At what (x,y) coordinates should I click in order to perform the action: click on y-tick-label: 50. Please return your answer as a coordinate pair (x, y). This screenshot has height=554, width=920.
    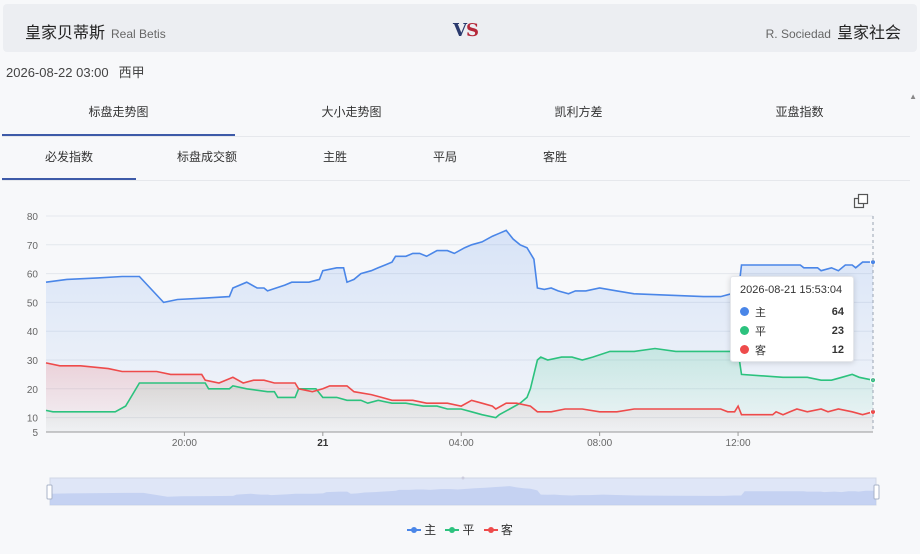
    Looking at the image, I should click on (33, 303).